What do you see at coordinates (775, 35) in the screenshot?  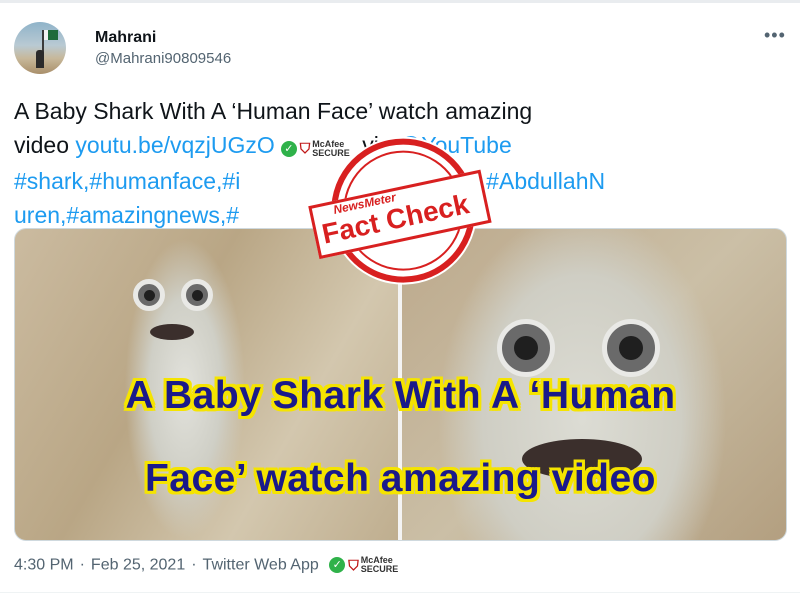 I see `more-options-icon: •••` at bounding box center [775, 35].